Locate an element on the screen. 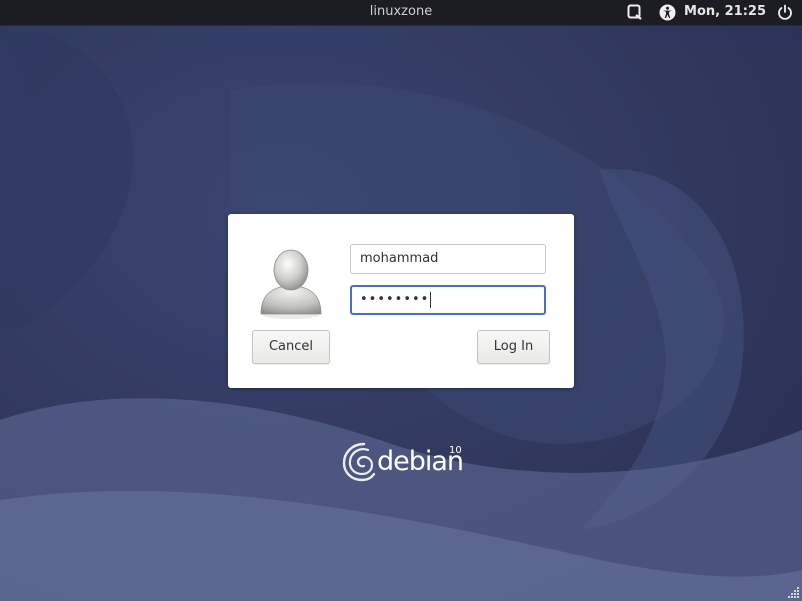  text-cursor is located at coordinates (431, 300).